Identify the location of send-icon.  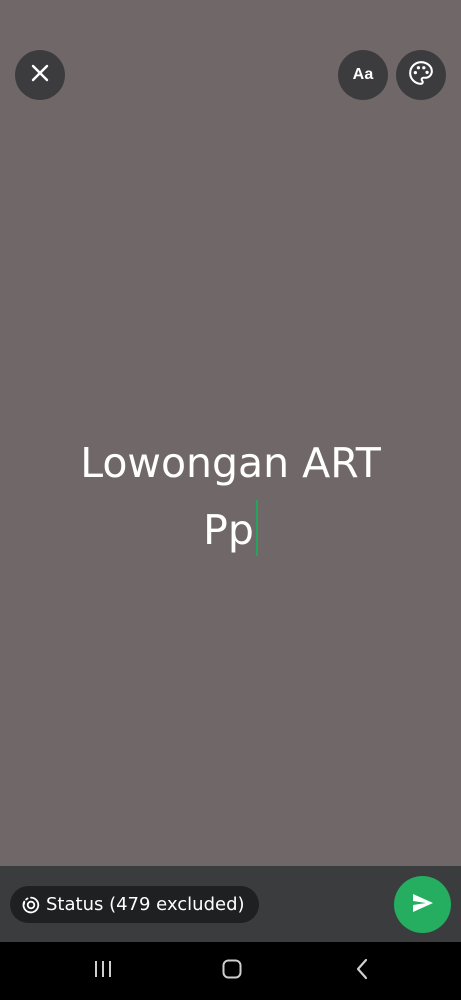
(423, 905).